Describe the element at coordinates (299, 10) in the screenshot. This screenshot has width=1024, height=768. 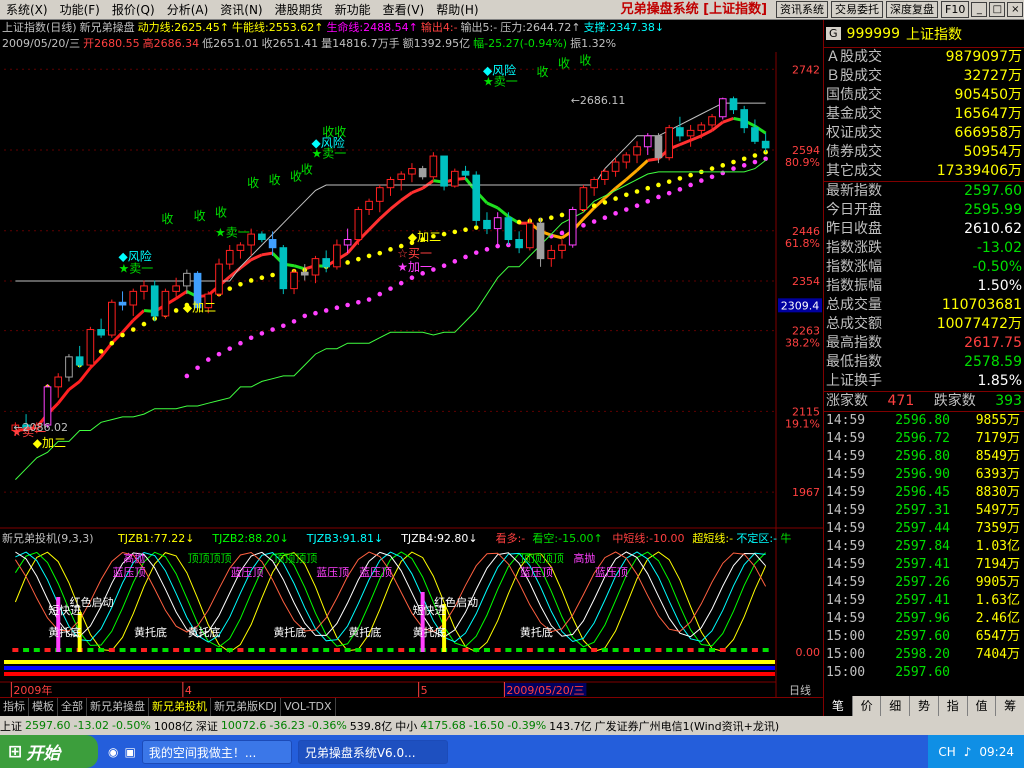
I see `menu-item-5: 港股期货` at that location.